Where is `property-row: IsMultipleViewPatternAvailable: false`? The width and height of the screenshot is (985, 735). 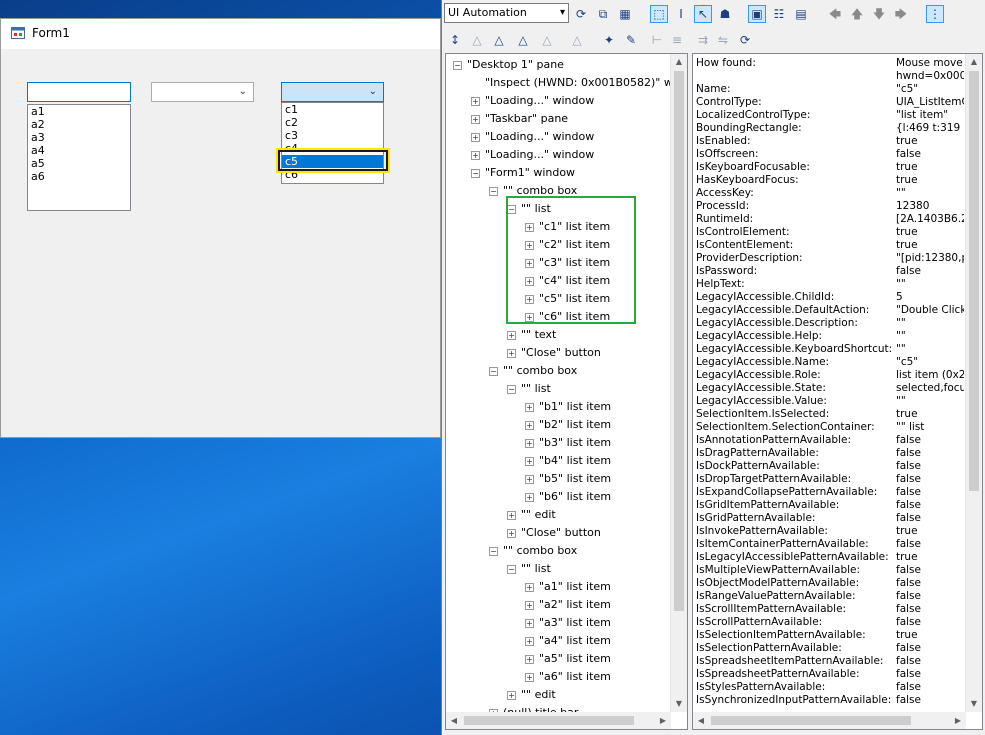 property-row: IsMultipleViewPatternAvailable: false is located at coordinates (830, 570).